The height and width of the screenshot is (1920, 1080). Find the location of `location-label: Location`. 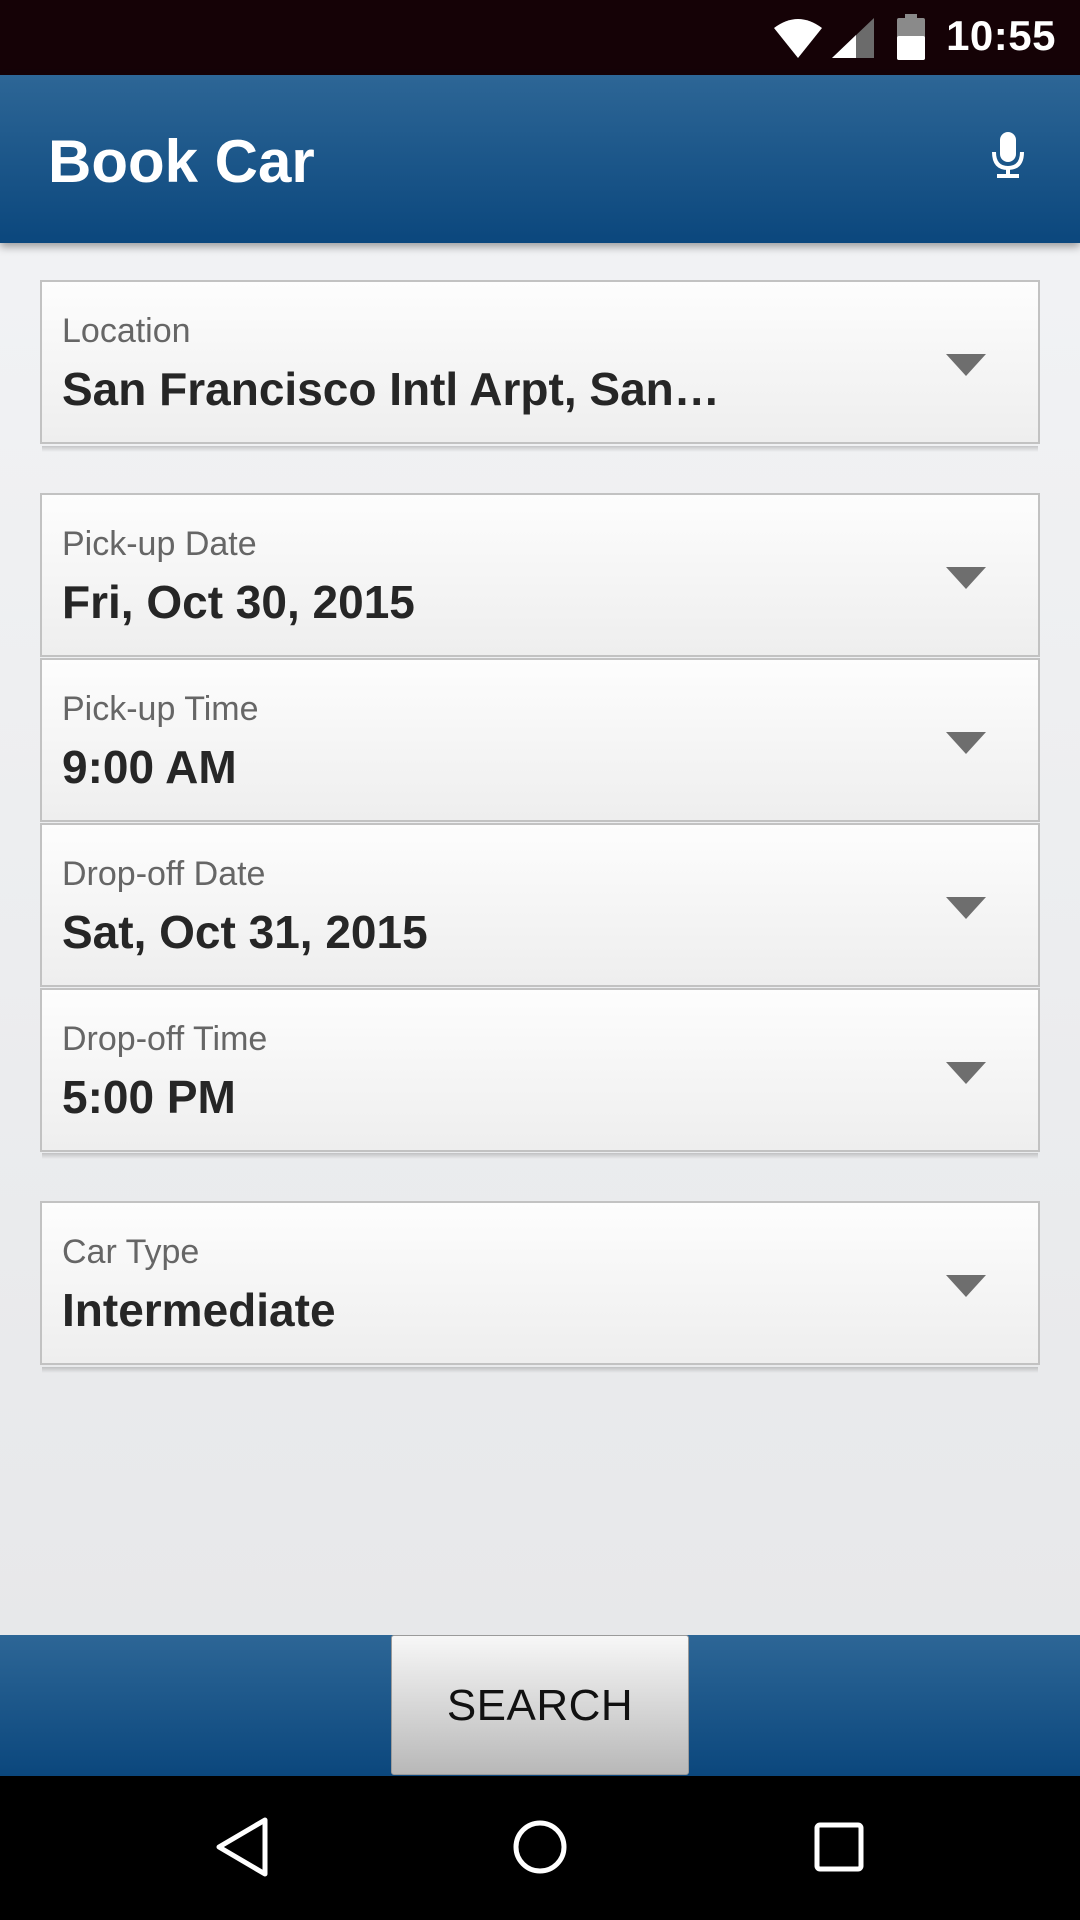

location-label: Location is located at coordinates (126, 331).